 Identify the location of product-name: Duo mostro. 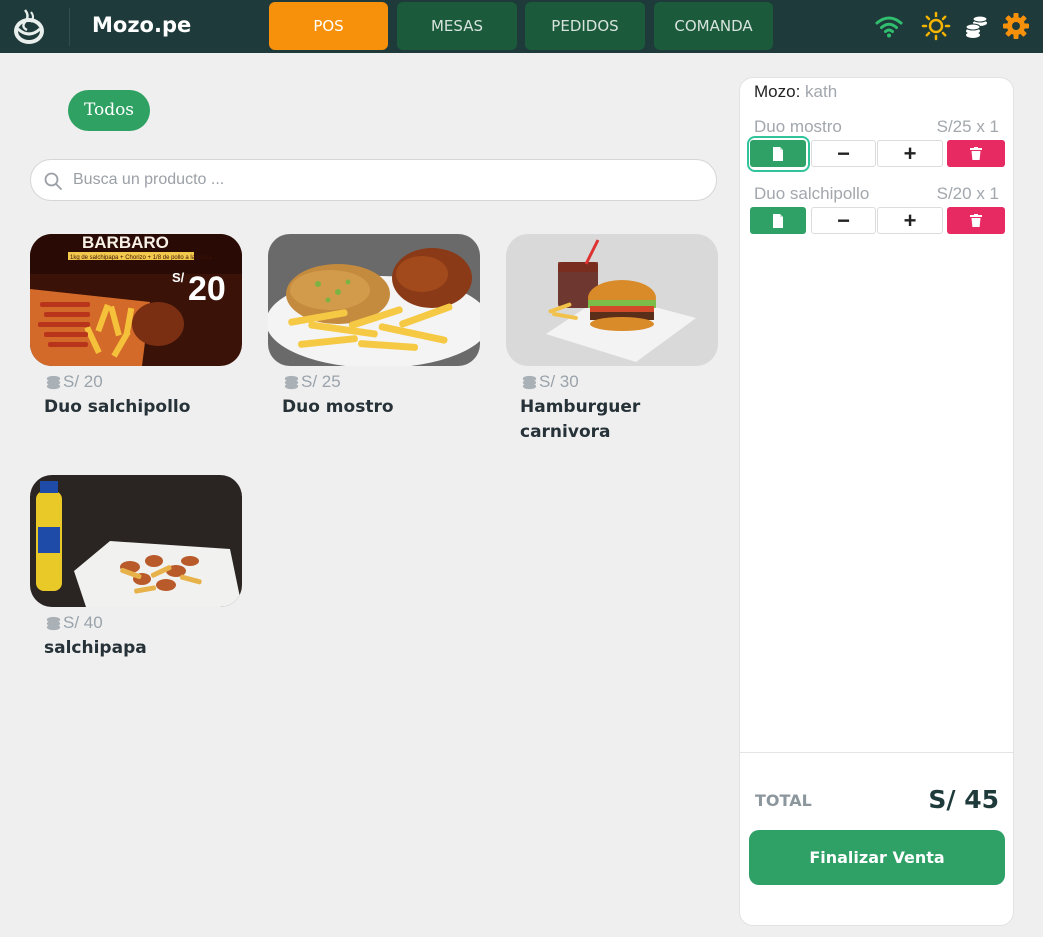
(338, 407).